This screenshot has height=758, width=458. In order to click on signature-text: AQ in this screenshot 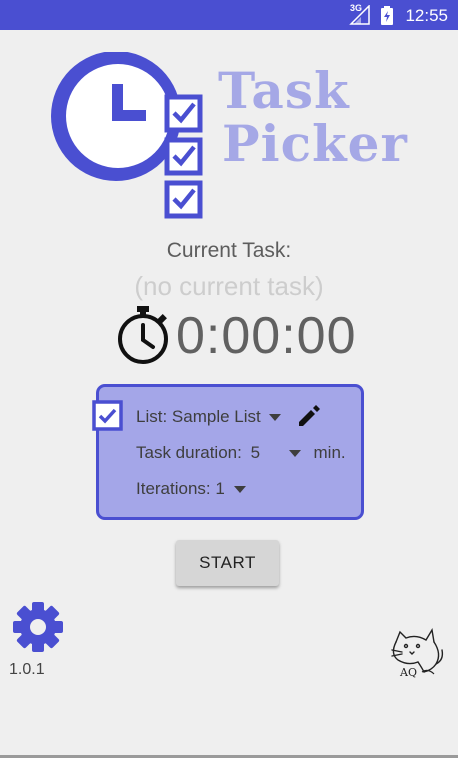, I will do `click(408, 672)`.